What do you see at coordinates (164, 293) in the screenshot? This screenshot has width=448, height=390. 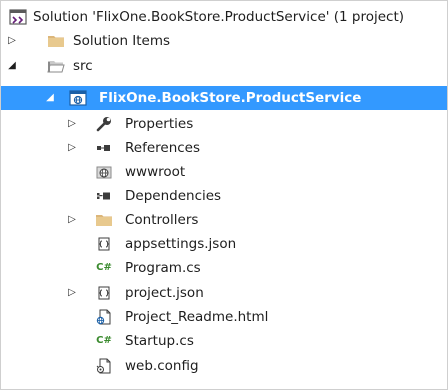 I see `tree-item-label: project.json` at bounding box center [164, 293].